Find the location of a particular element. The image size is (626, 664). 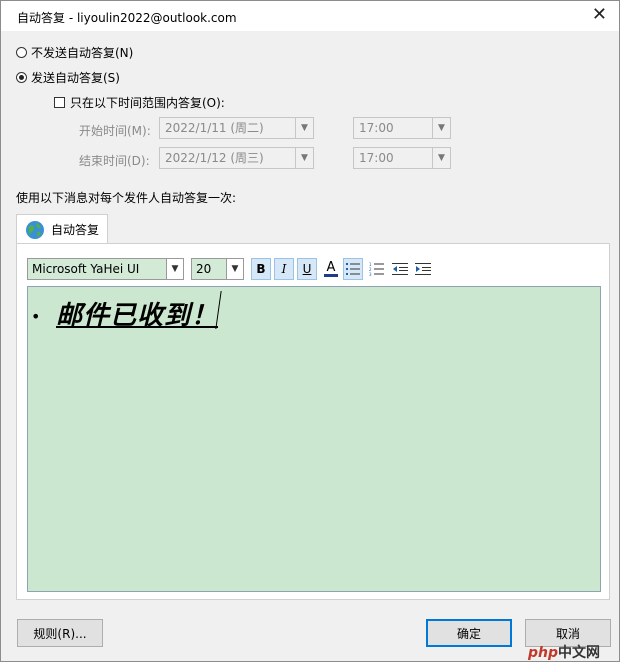

font-color-button: A is located at coordinates (331, 269).